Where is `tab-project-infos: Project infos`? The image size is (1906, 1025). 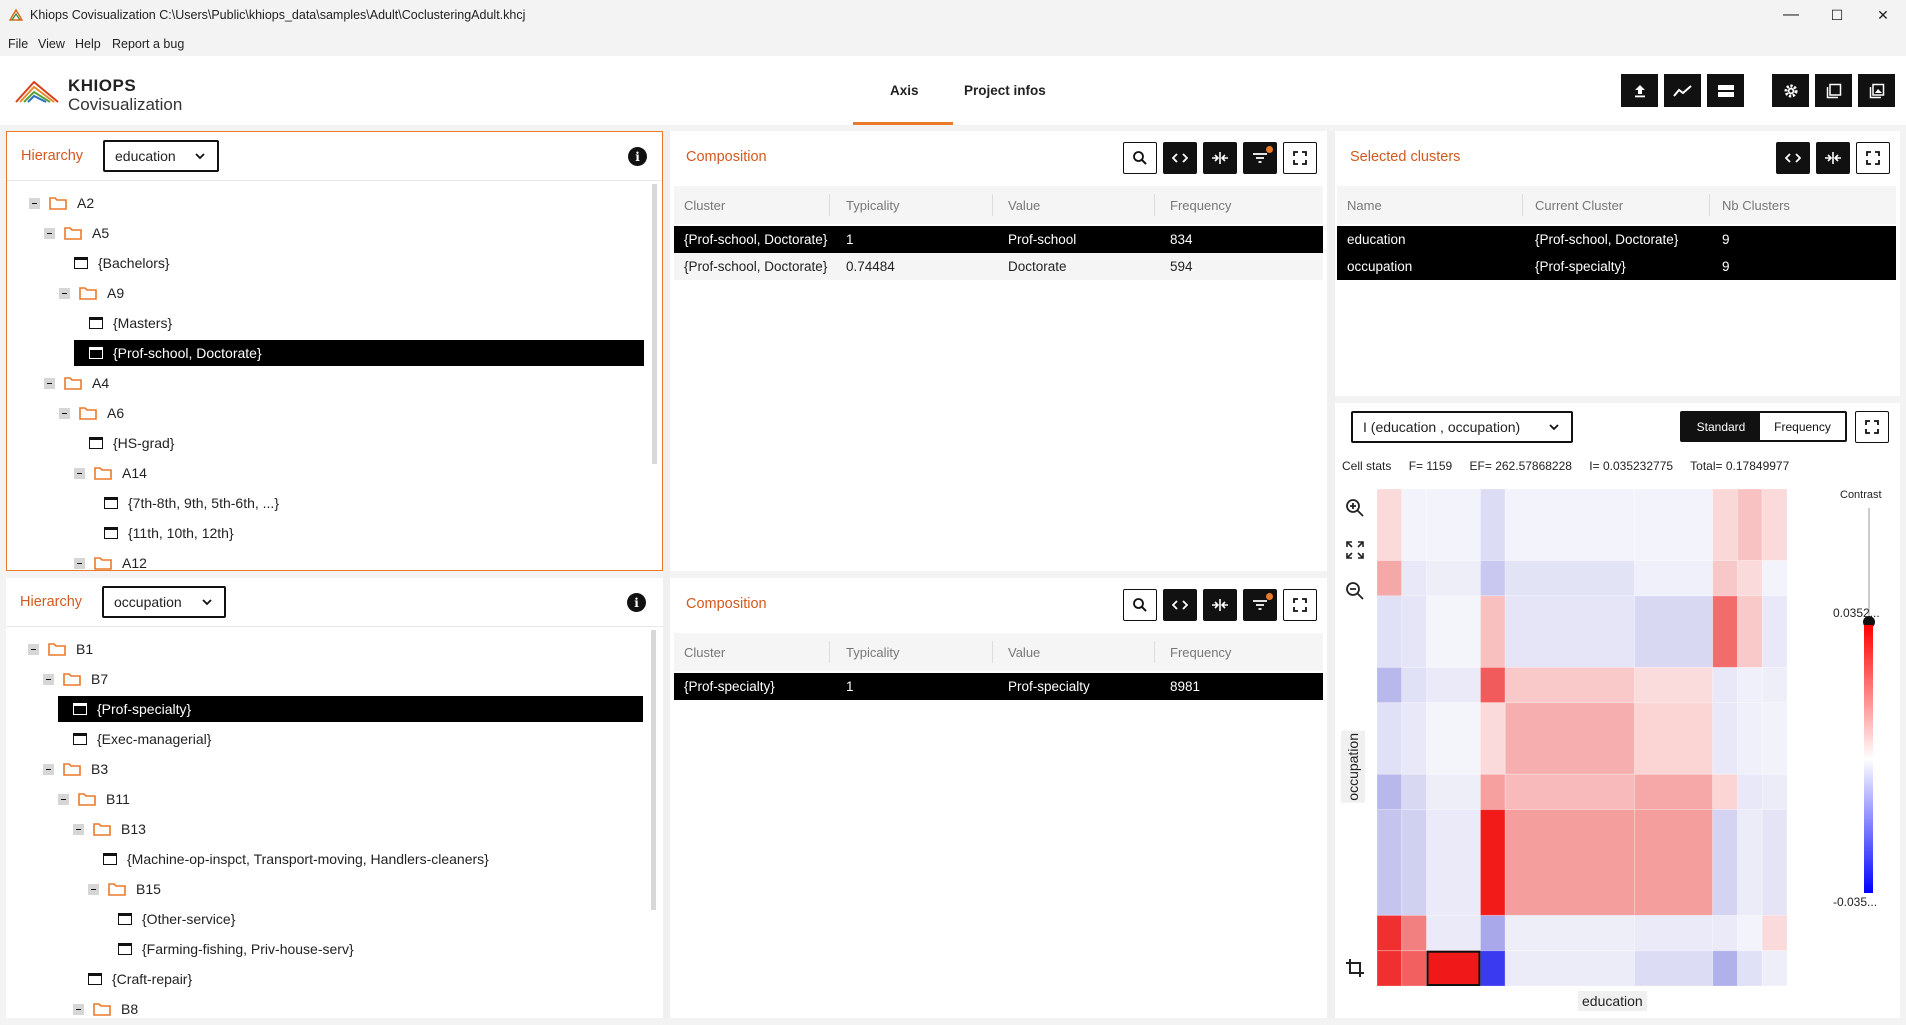
tab-project-infos: Project infos is located at coordinates (1005, 90).